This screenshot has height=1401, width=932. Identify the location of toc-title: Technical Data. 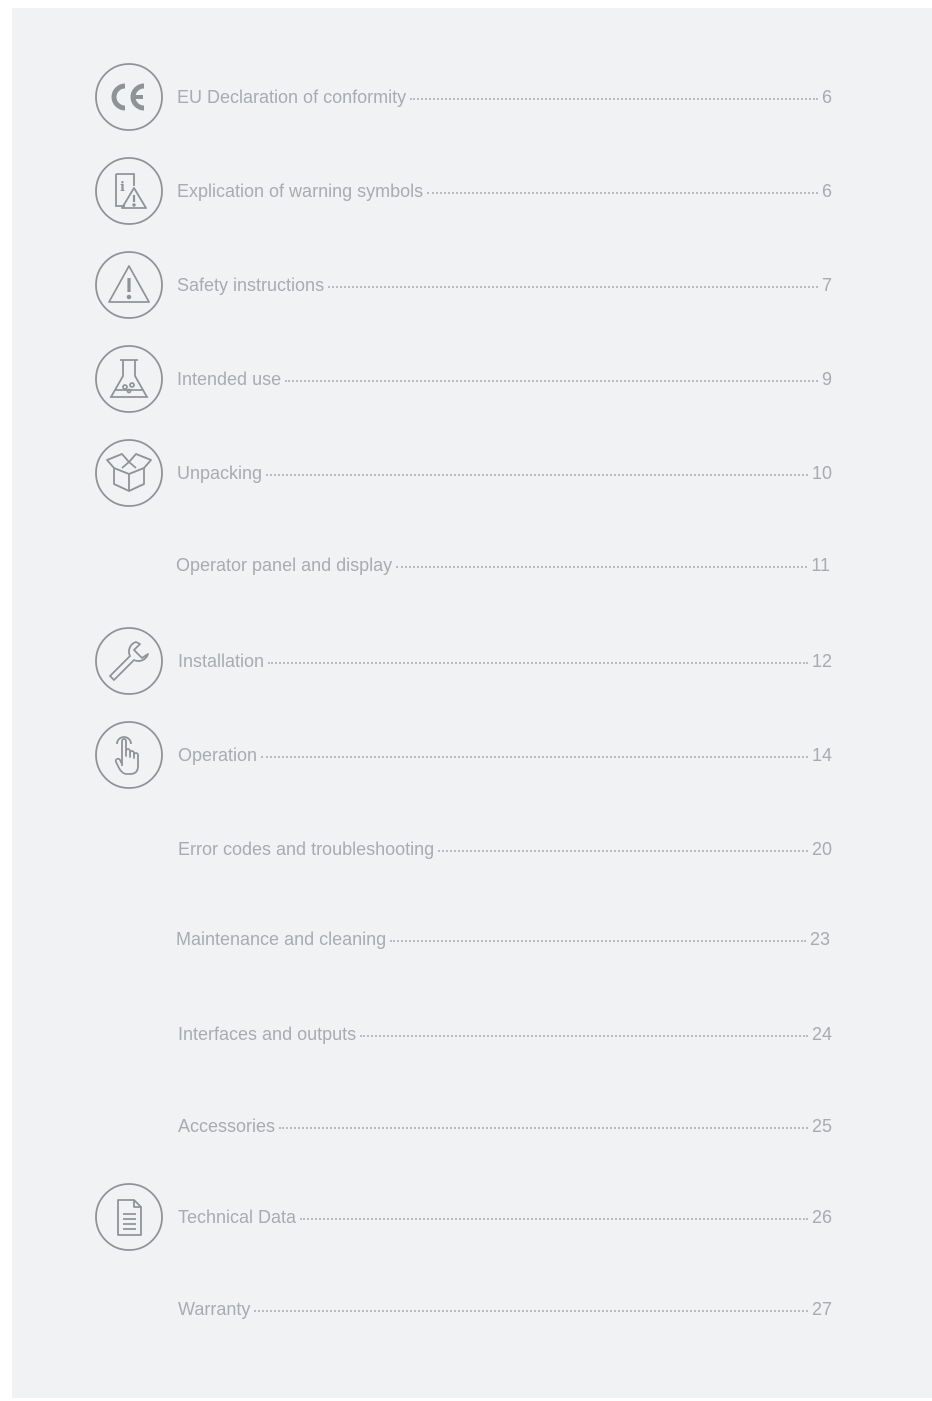
(237, 1217).